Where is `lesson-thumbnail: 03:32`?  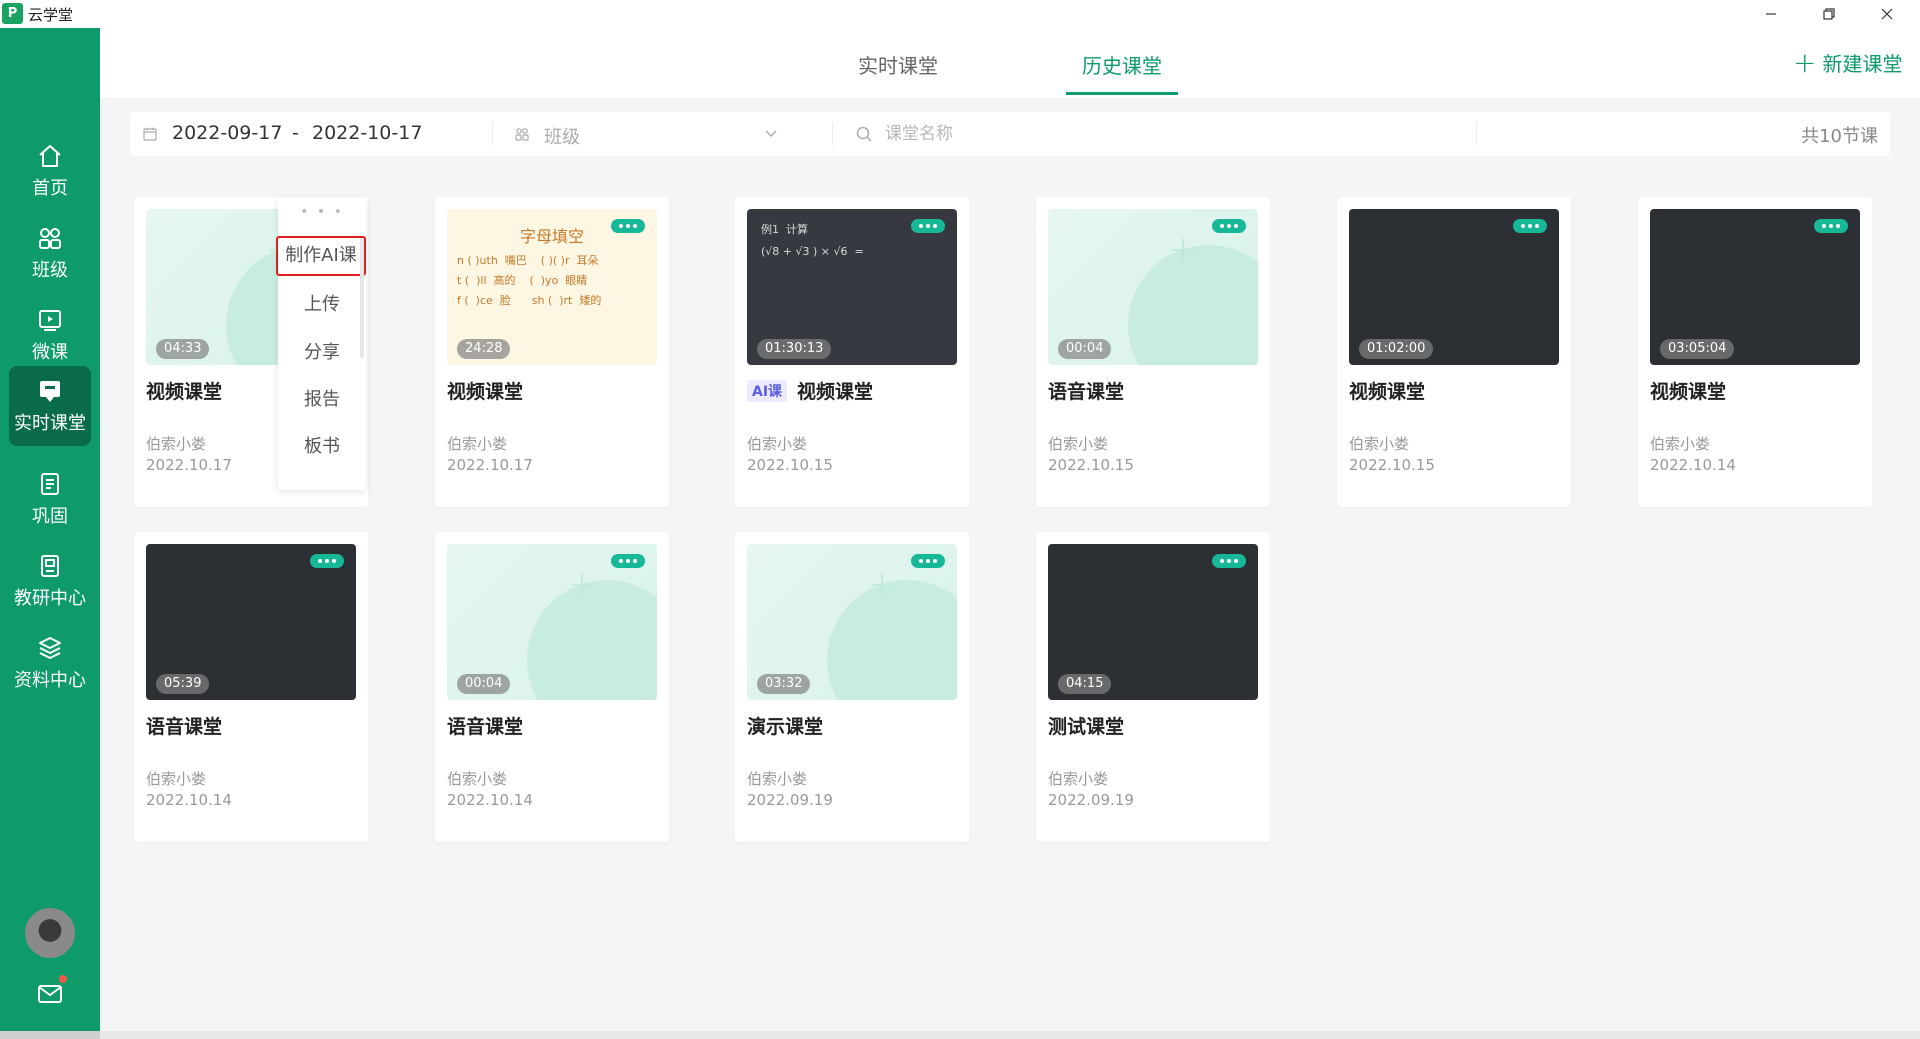 lesson-thumbnail: 03:32 is located at coordinates (852, 622).